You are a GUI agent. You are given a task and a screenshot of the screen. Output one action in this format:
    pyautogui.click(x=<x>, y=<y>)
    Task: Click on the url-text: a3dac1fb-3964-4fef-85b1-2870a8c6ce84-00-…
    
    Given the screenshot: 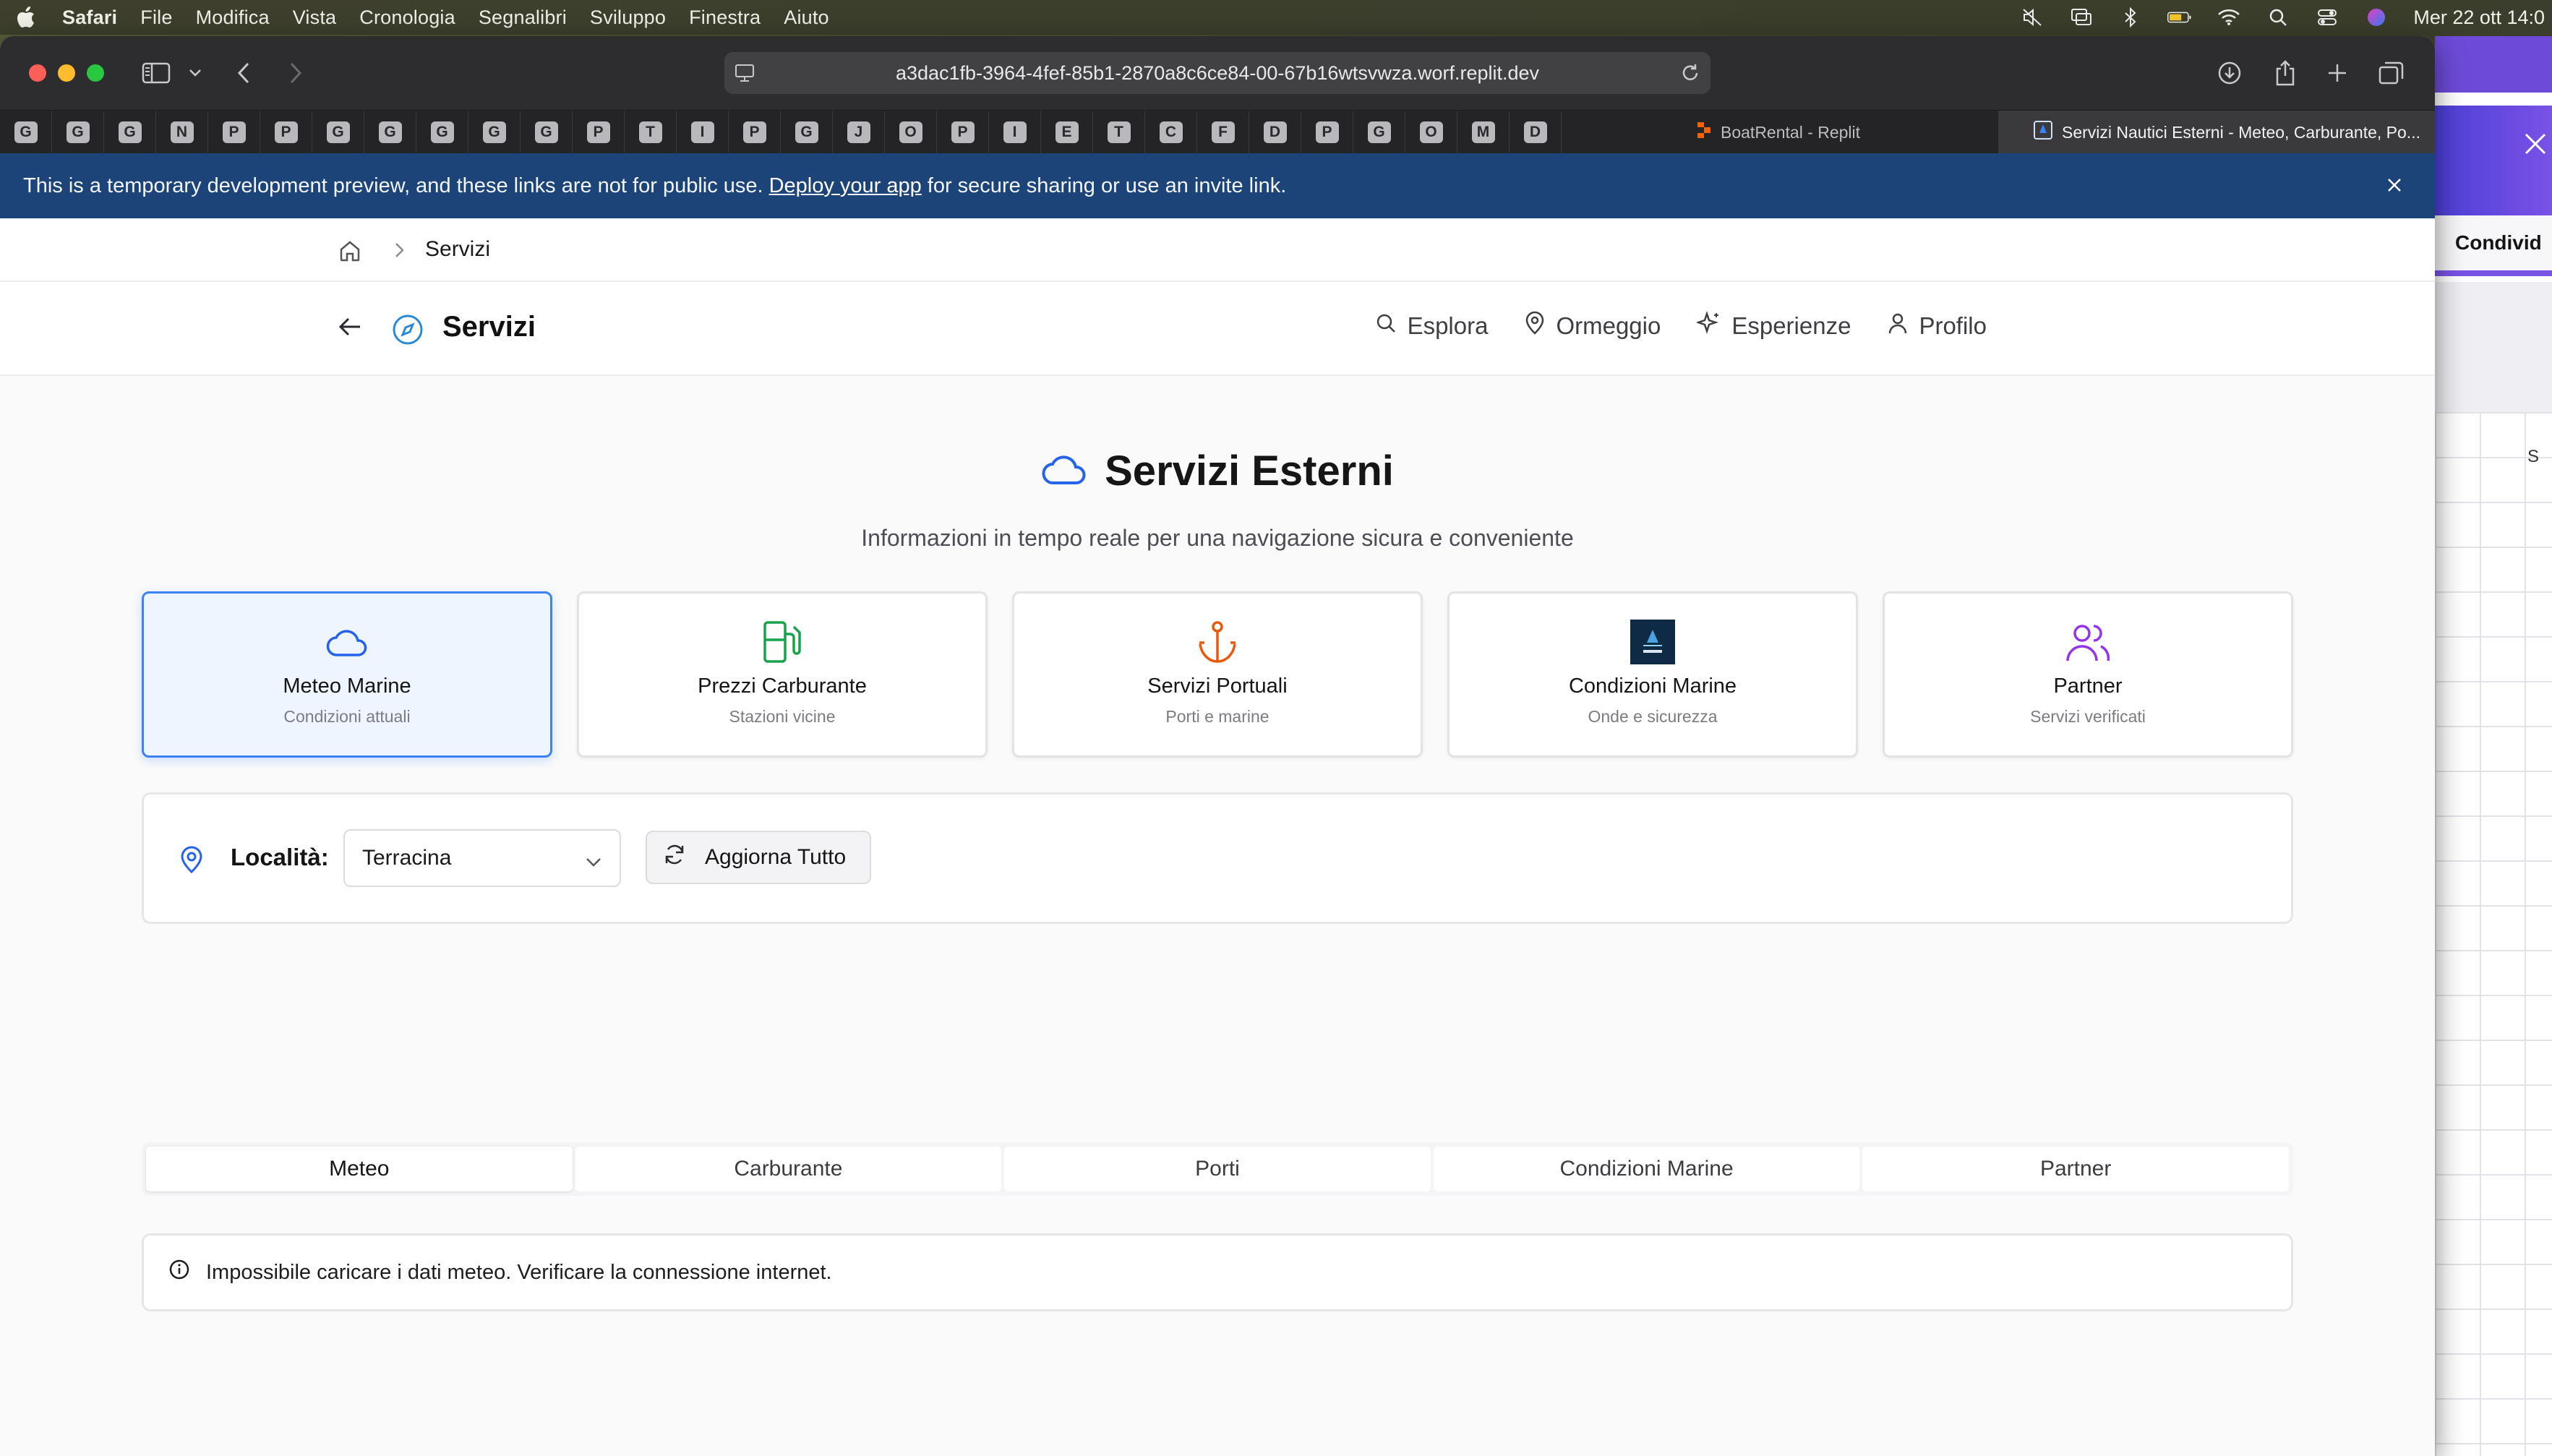 What is the action you would take?
    pyautogui.click(x=1217, y=72)
    